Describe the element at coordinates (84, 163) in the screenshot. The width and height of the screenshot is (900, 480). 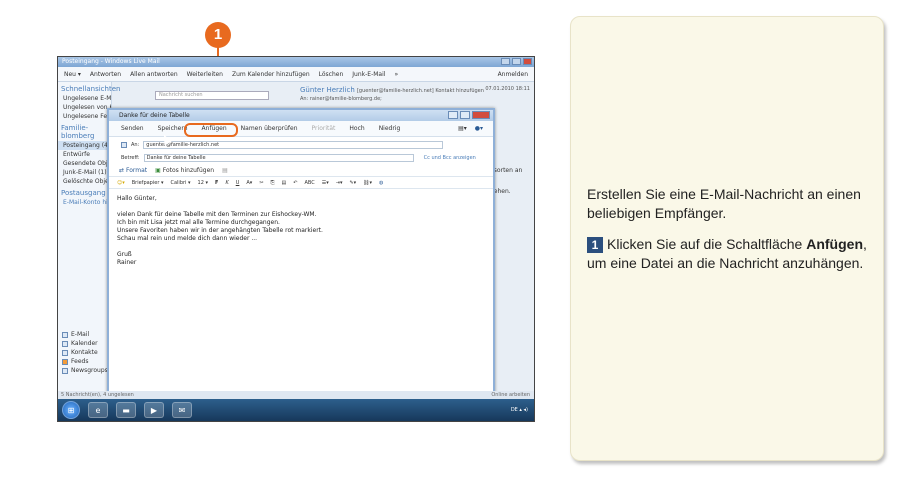
I see `folder-item: Gesendete Objekte` at that location.